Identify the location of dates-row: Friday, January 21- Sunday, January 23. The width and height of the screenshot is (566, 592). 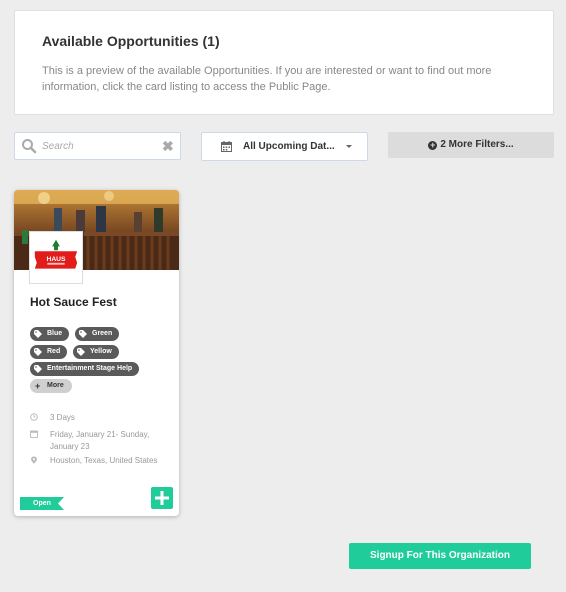
(100, 441).